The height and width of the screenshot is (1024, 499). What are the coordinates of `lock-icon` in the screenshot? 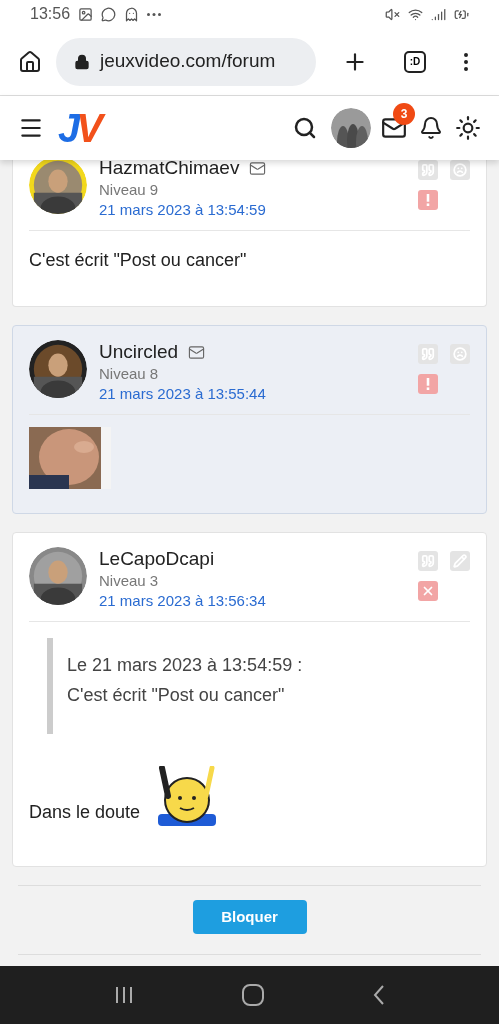 It's located at (82, 61).